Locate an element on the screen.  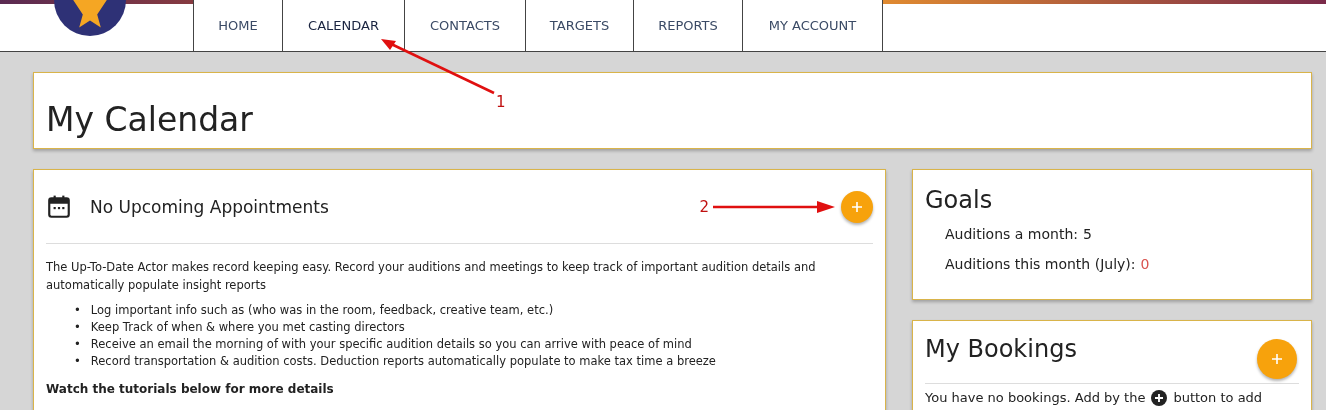
annotation-number: 2 is located at coordinates (704, 206).